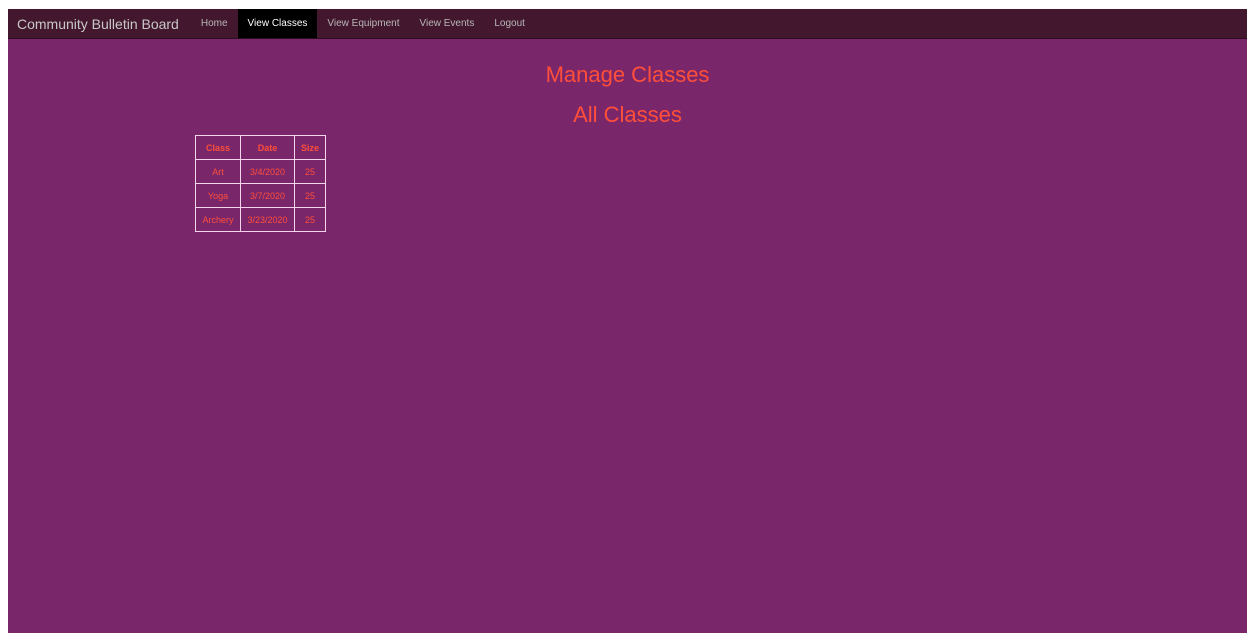 The height and width of the screenshot is (633, 1249). I want to click on page-title: Manage Classes, so click(627, 74).